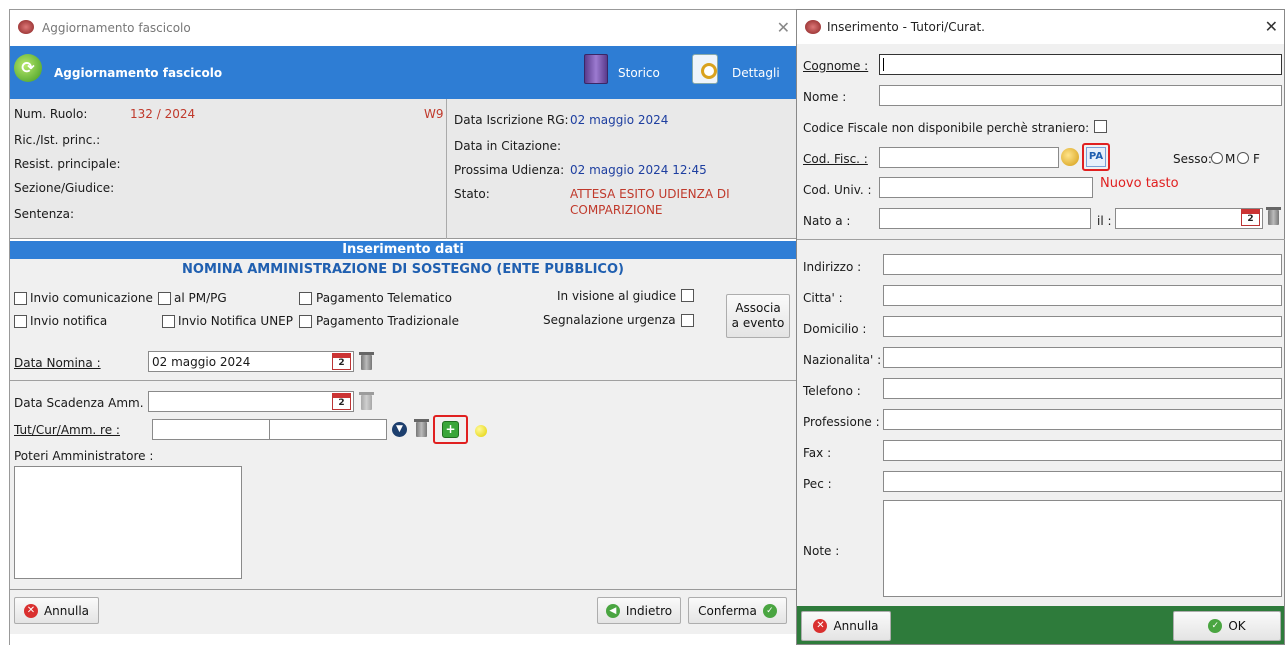  Describe the element at coordinates (20, 321) in the screenshot. I see `invio-notifica-checkbox` at that location.